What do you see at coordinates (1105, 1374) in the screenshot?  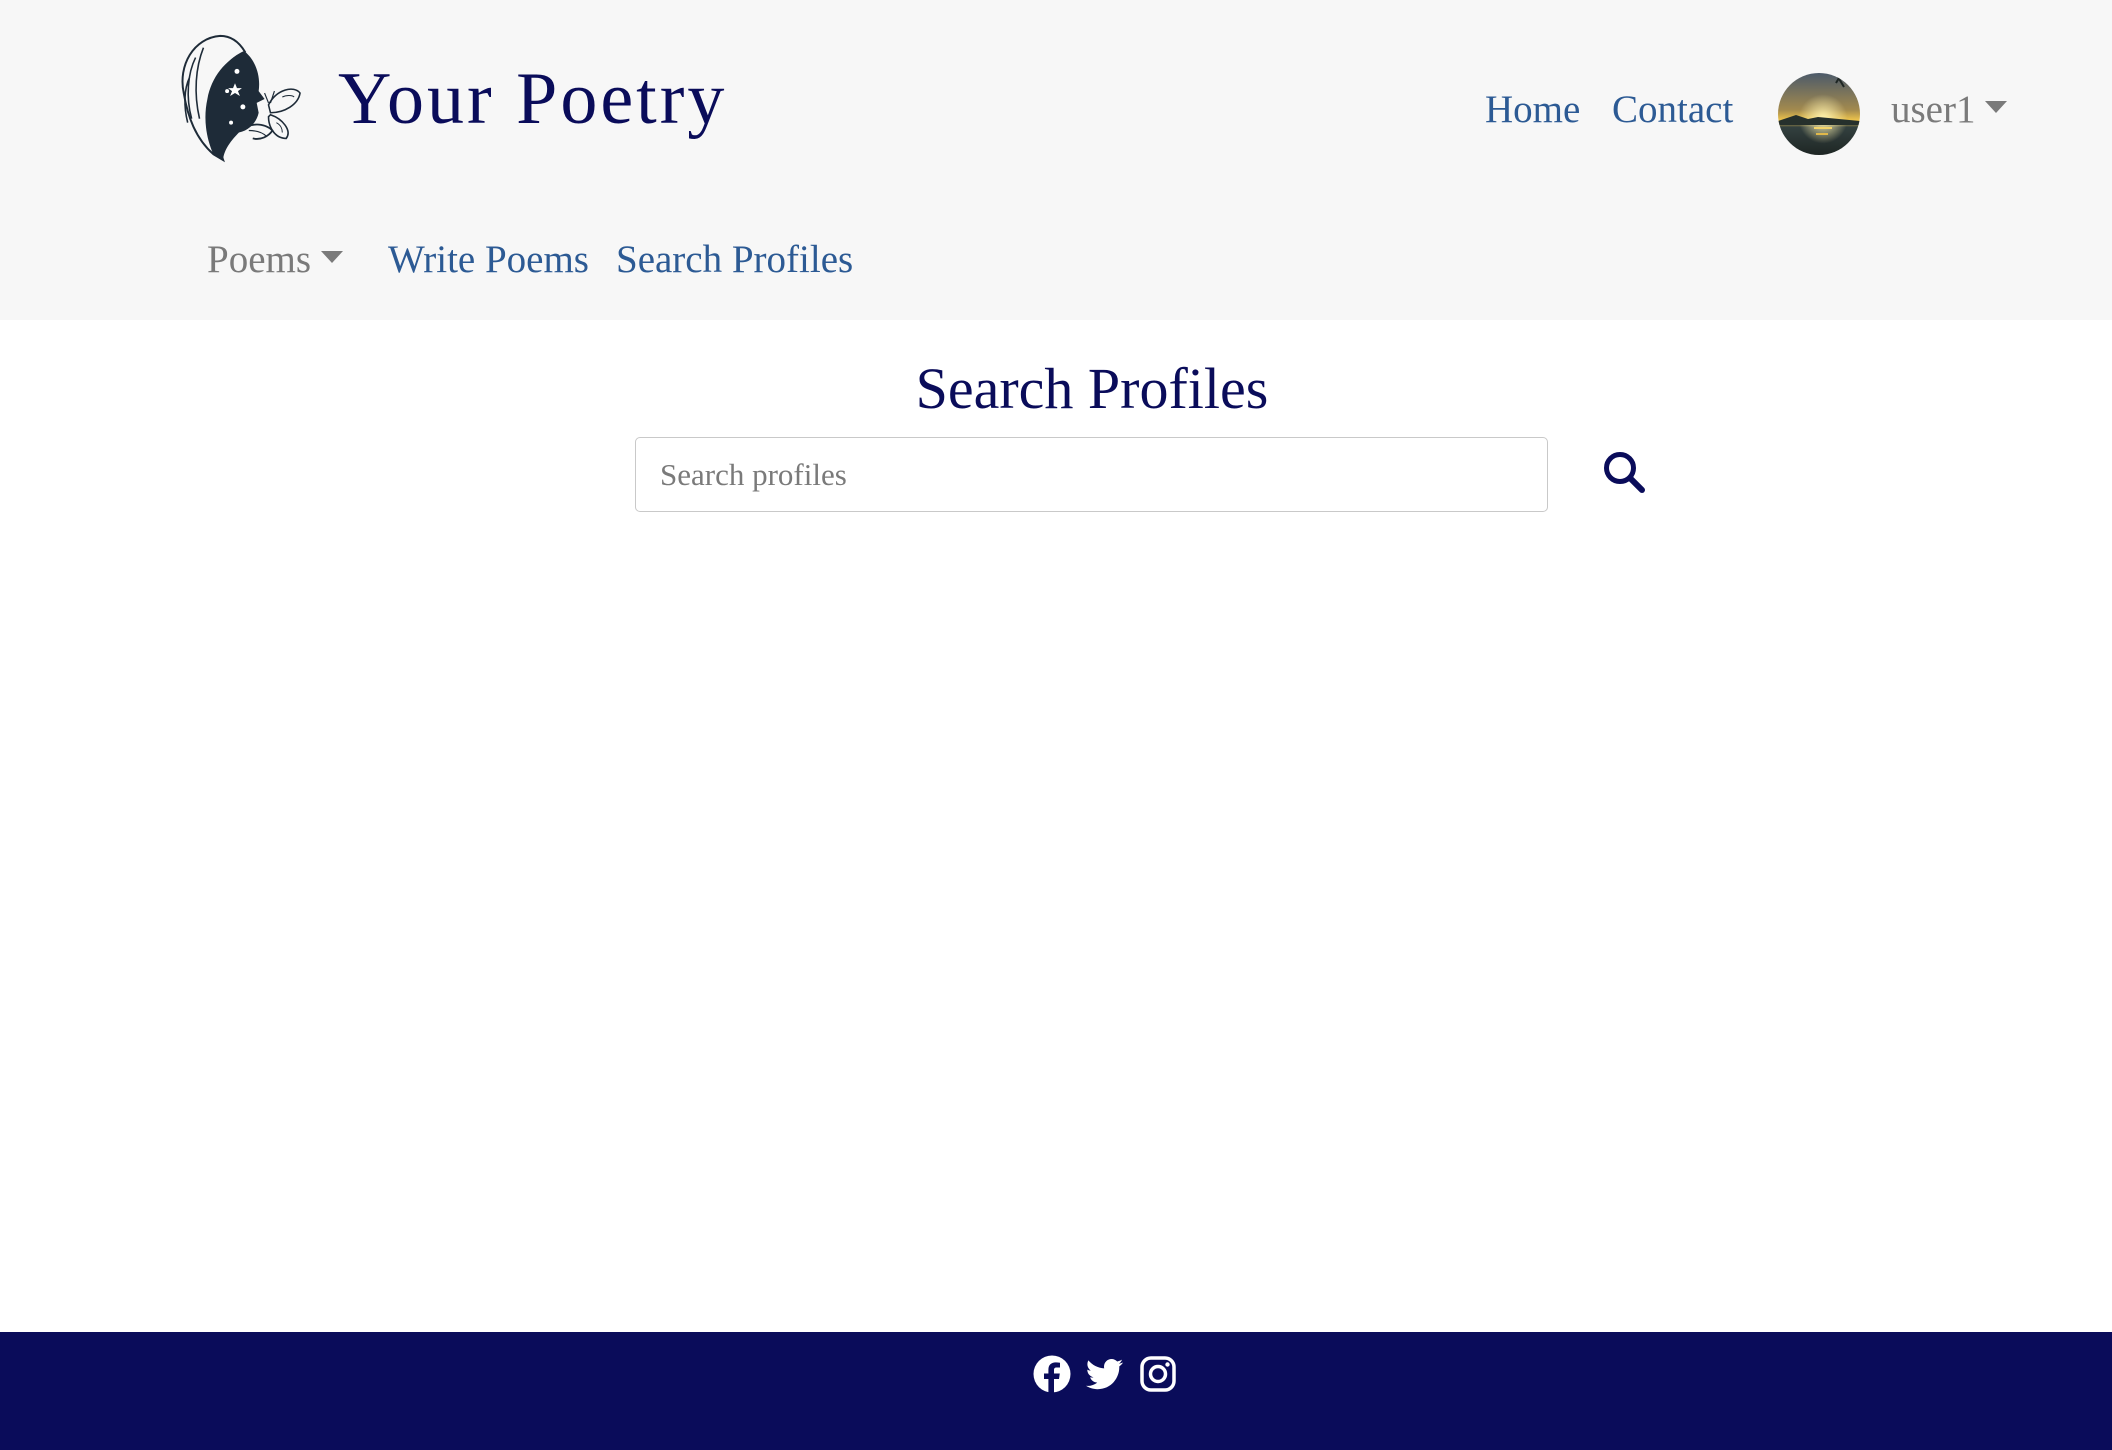 I see `twitter-icon` at bounding box center [1105, 1374].